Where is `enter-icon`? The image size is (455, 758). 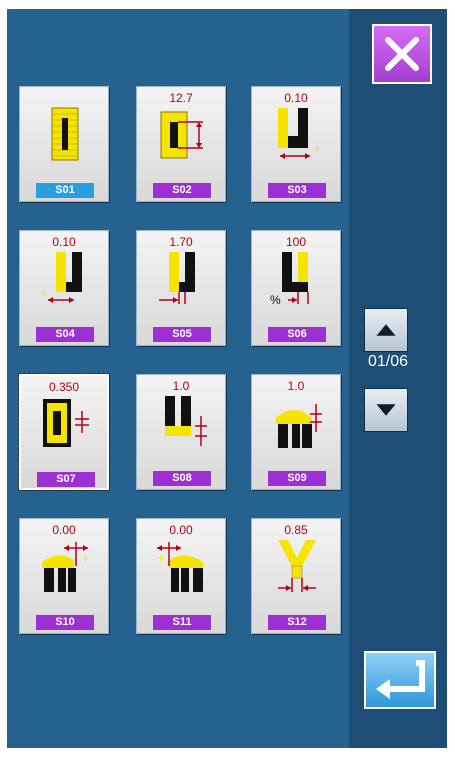 enter-icon is located at coordinates (400, 679).